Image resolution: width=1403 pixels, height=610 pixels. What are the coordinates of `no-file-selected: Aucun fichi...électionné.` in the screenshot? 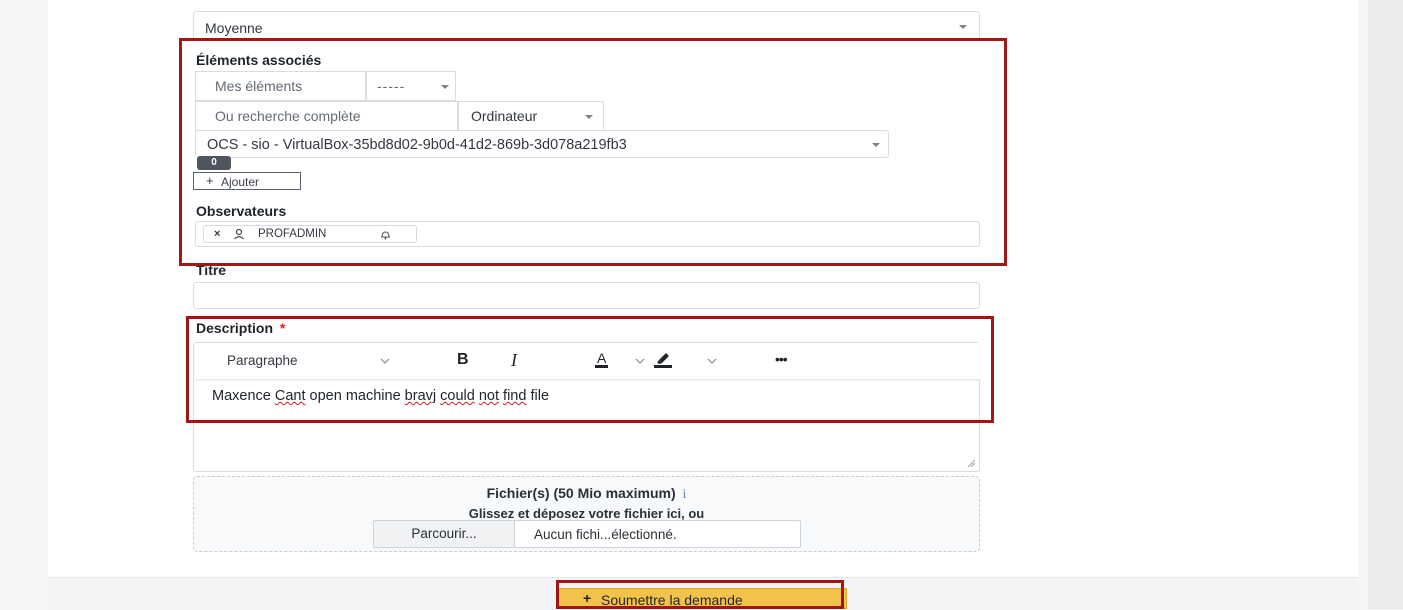 It's located at (605, 534).